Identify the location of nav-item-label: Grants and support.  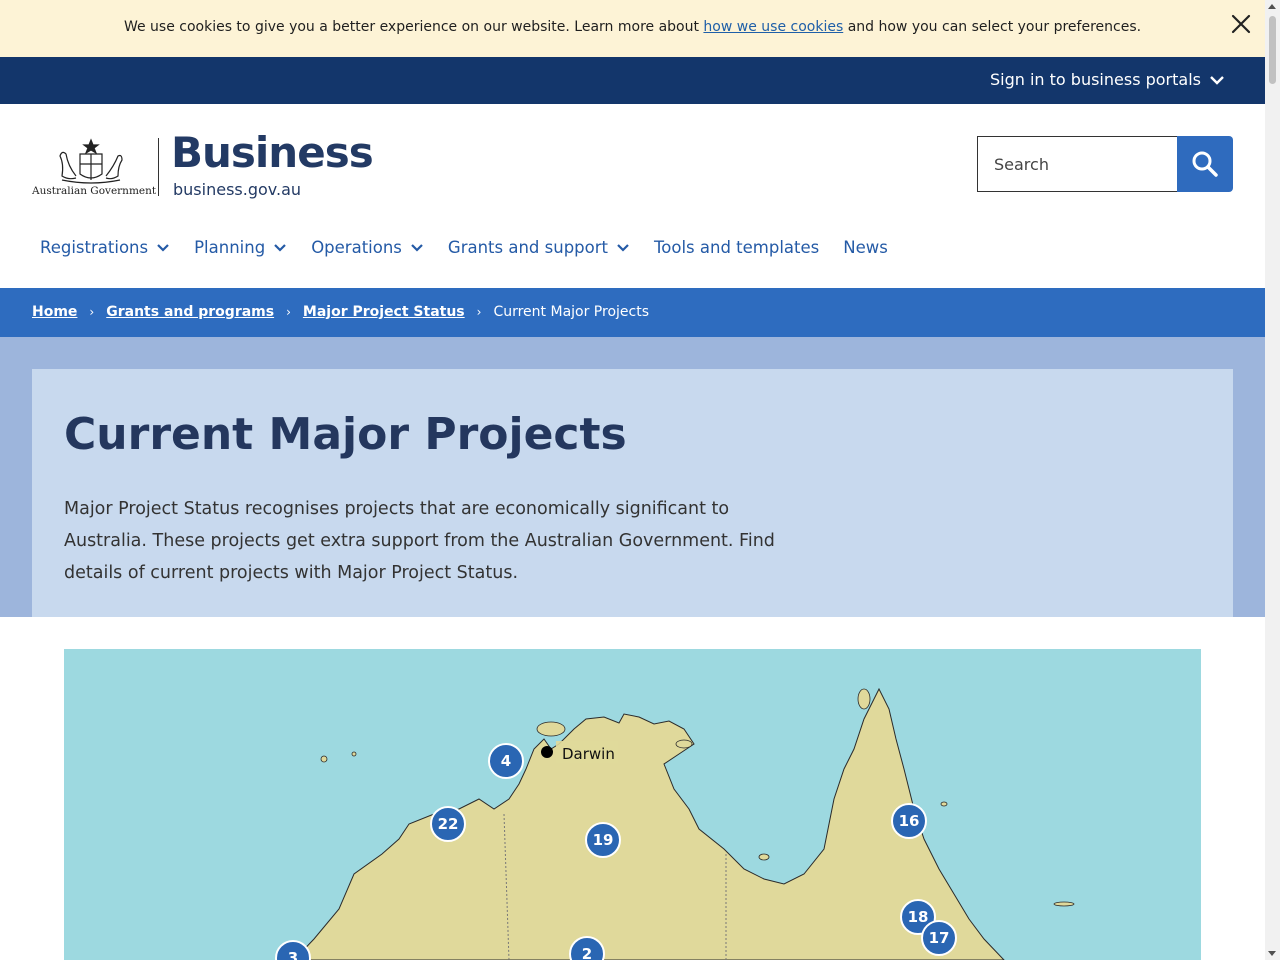
(527, 247).